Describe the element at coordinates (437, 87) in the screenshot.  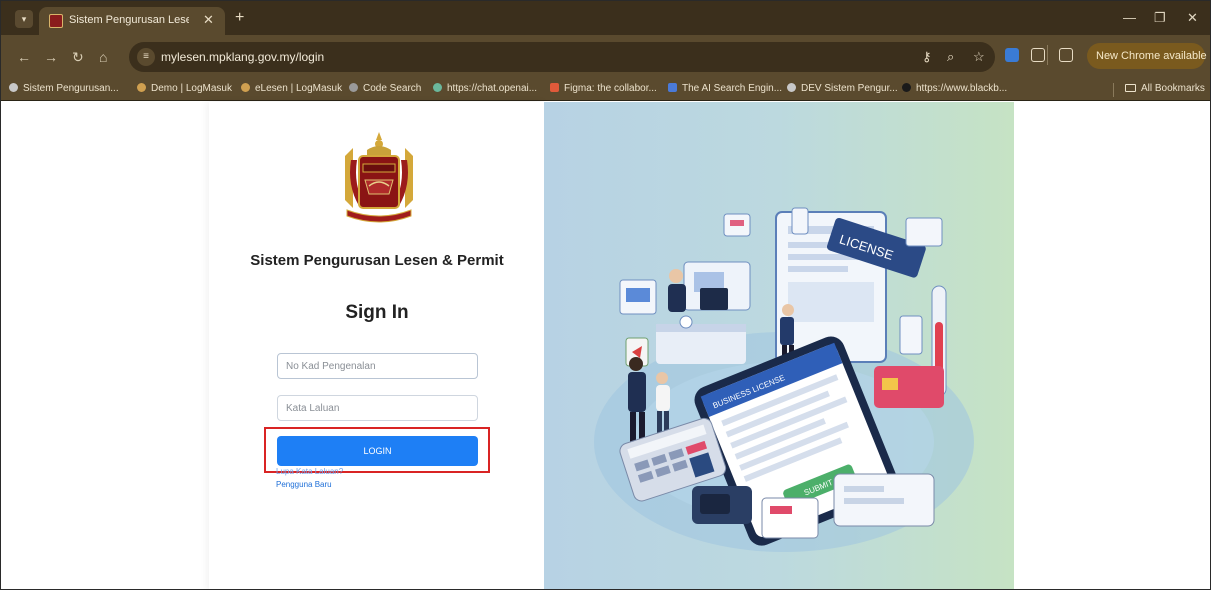
I see `openai-icon` at that location.